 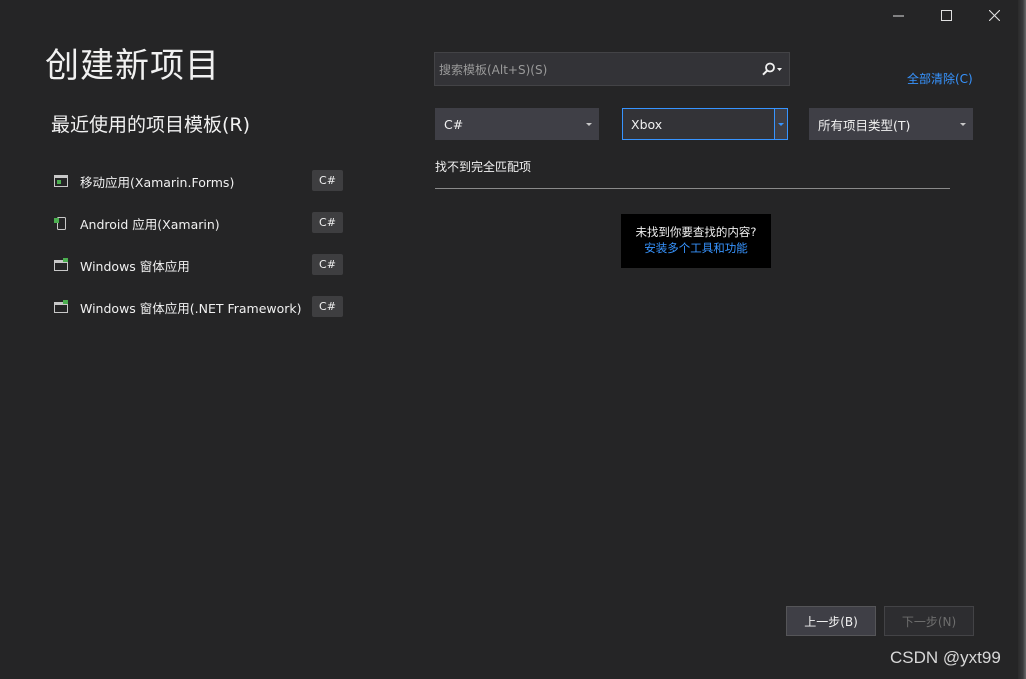 I want to click on recent-template-item: Android 应用(Xamarin) C#, so click(x=198, y=223).